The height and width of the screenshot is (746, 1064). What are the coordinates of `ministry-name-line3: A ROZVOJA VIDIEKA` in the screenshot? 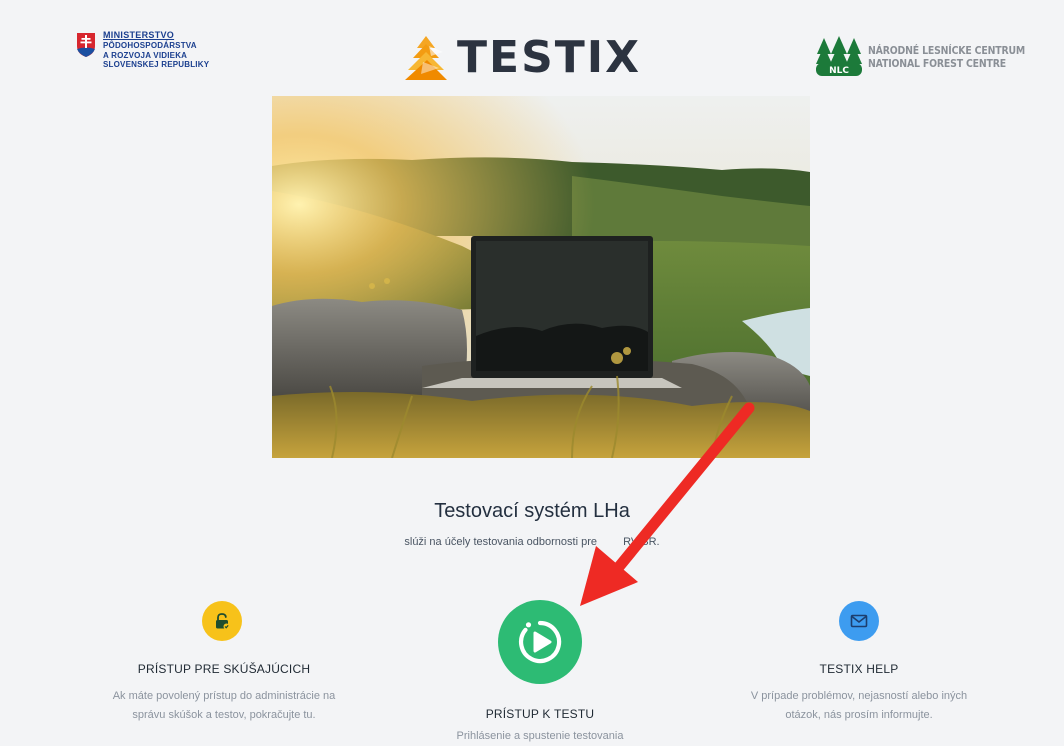 It's located at (145, 55).